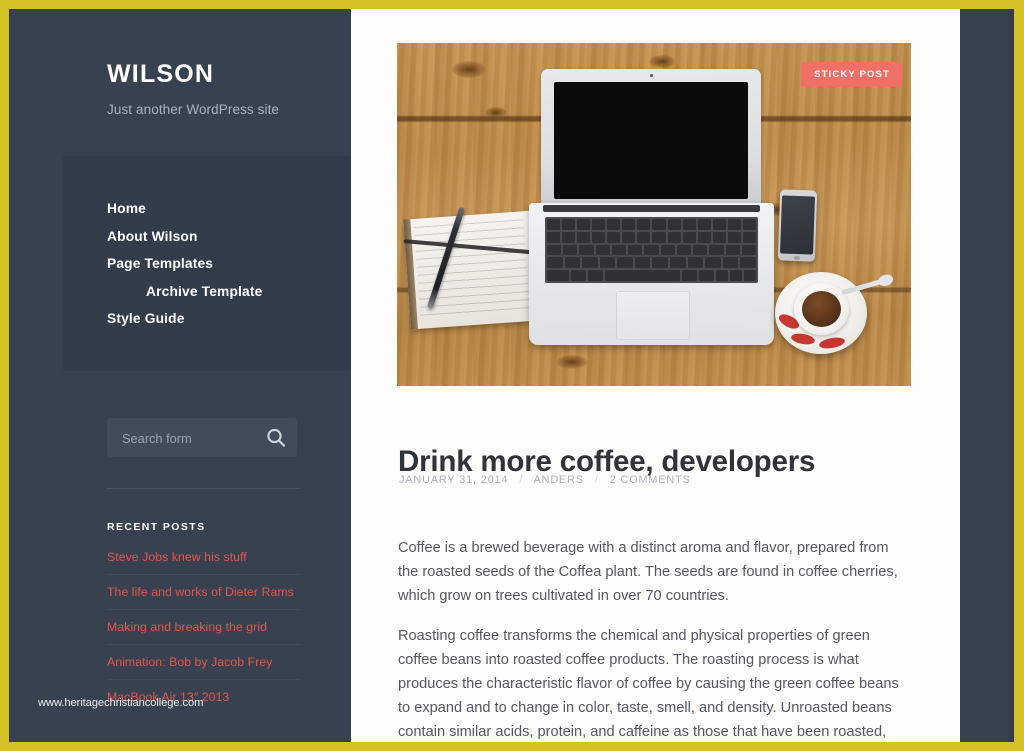 The height and width of the screenshot is (751, 1024). Describe the element at coordinates (796, 258) in the screenshot. I see `smartphone-home-button` at that location.